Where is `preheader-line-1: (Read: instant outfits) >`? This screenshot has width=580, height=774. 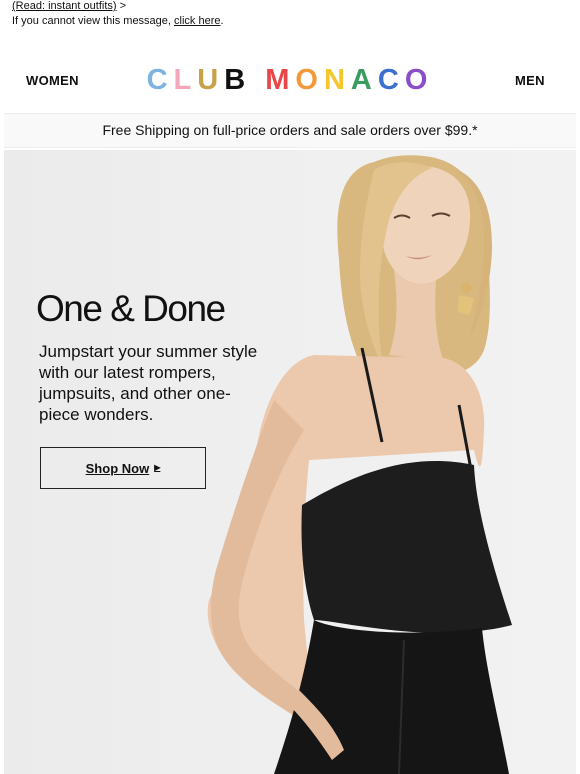
preheader-line-1: (Read: instant outfits) > is located at coordinates (69, 6).